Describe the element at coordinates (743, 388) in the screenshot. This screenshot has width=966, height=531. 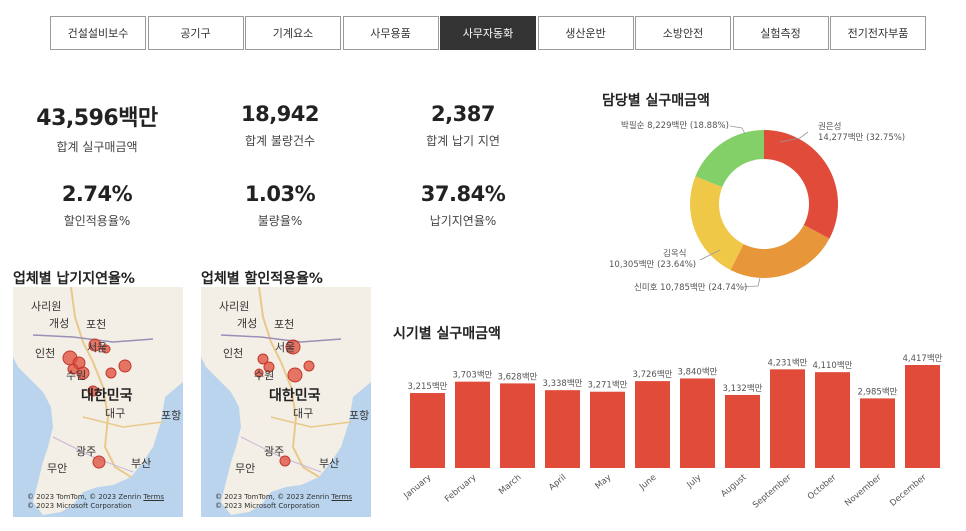
I see `bar-data-label: 3,132백만` at that location.